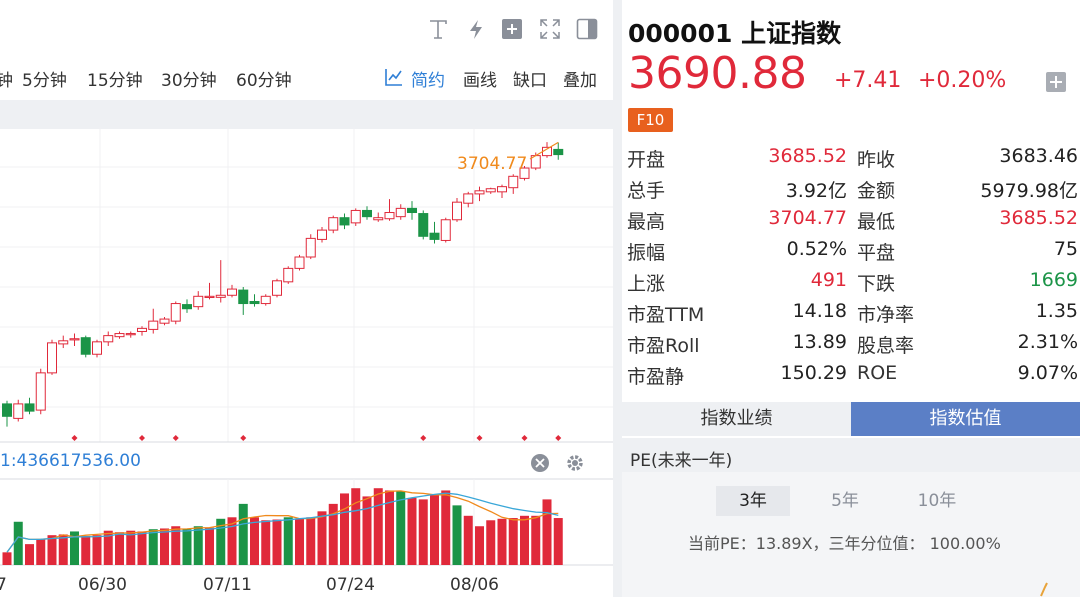 Image resolution: width=1080 pixels, height=597 pixels. What do you see at coordinates (736, 419) in the screenshot?
I see `tab-index-performance: 指数业绩` at bounding box center [736, 419].